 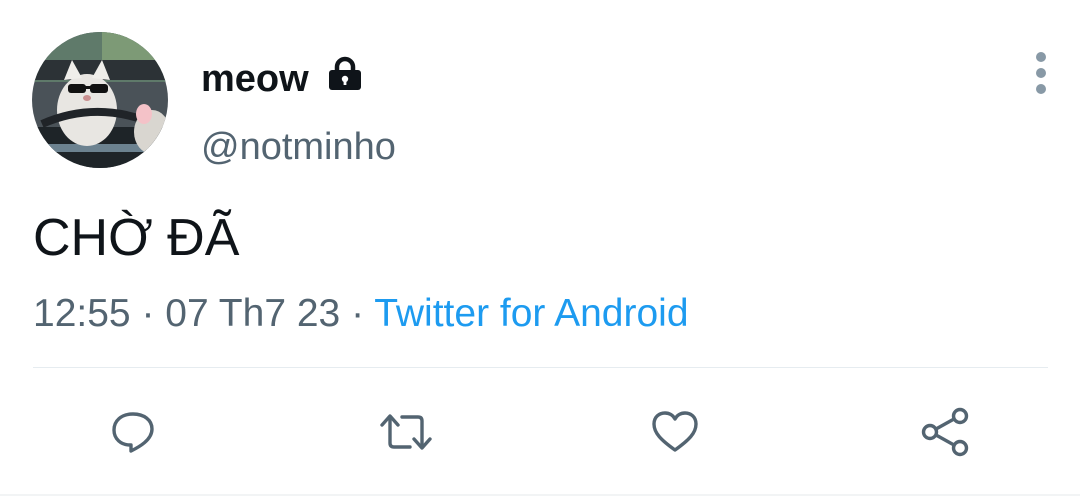 What do you see at coordinates (345, 73) in the screenshot?
I see `lock-icon` at bounding box center [345, 73].